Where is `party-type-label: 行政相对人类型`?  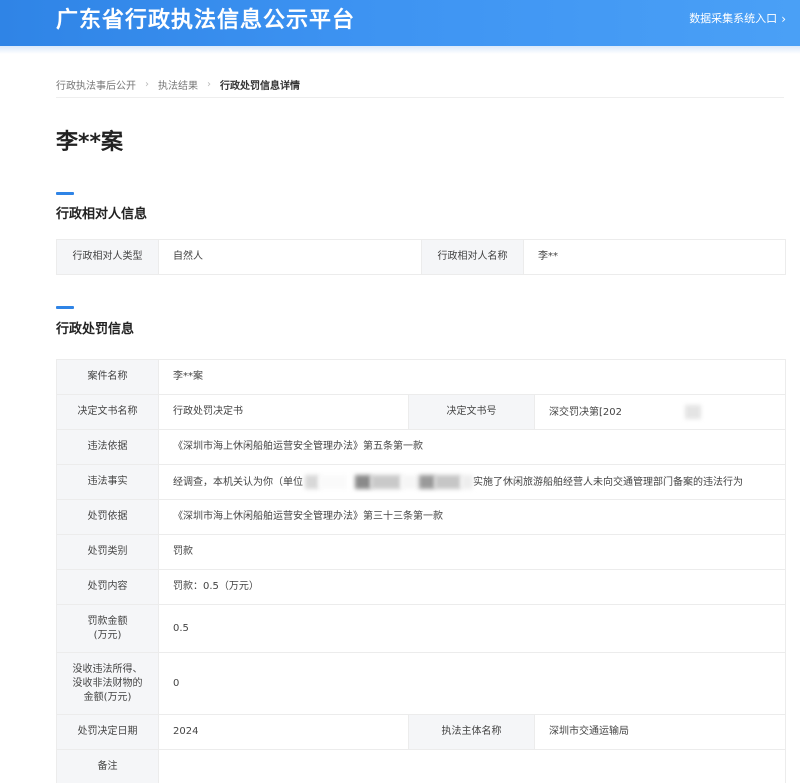 party-type-label: 行政相对人类型 is located at coordinates (107, 257).